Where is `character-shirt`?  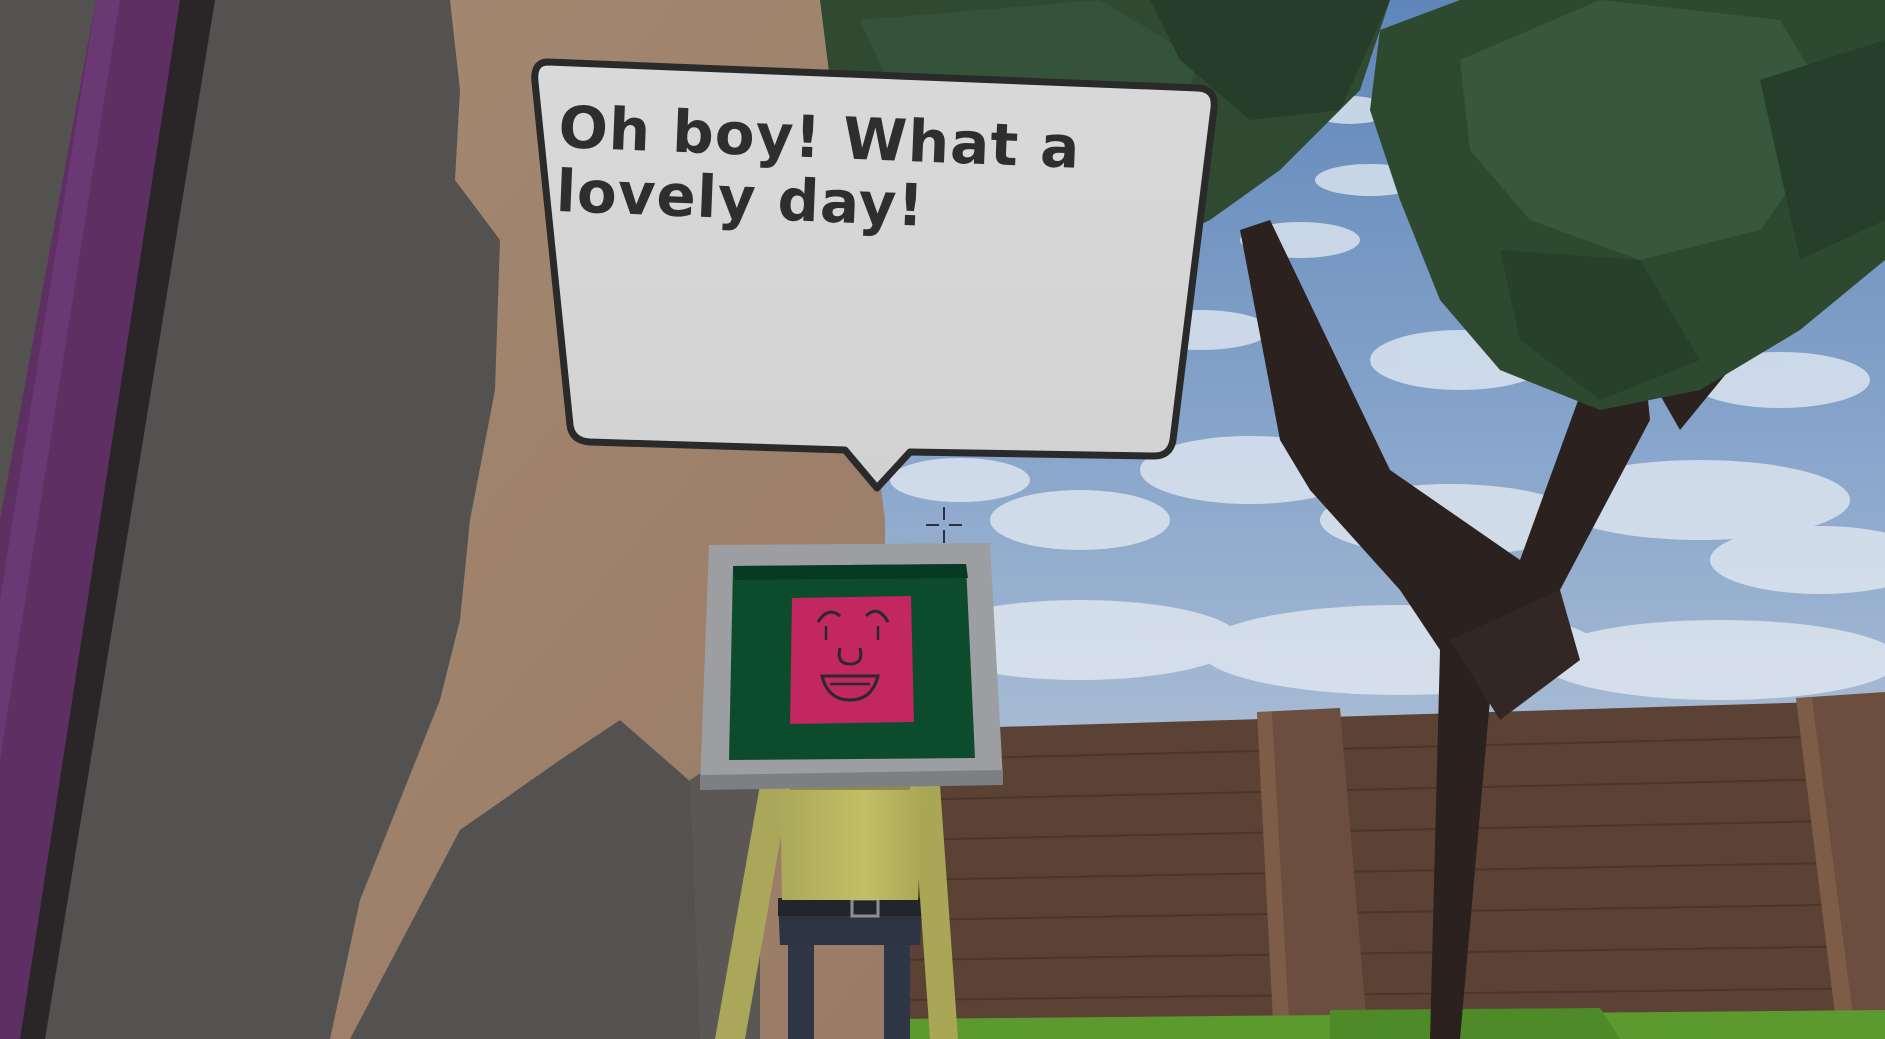 character-shirt is located at coordinates (851, 840).